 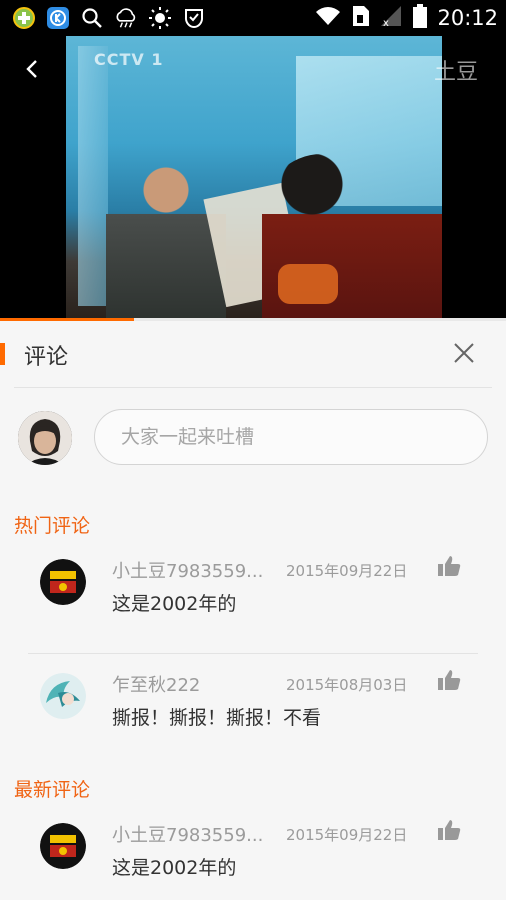 I want to click on battery-icon, so click(x=420, y=18).